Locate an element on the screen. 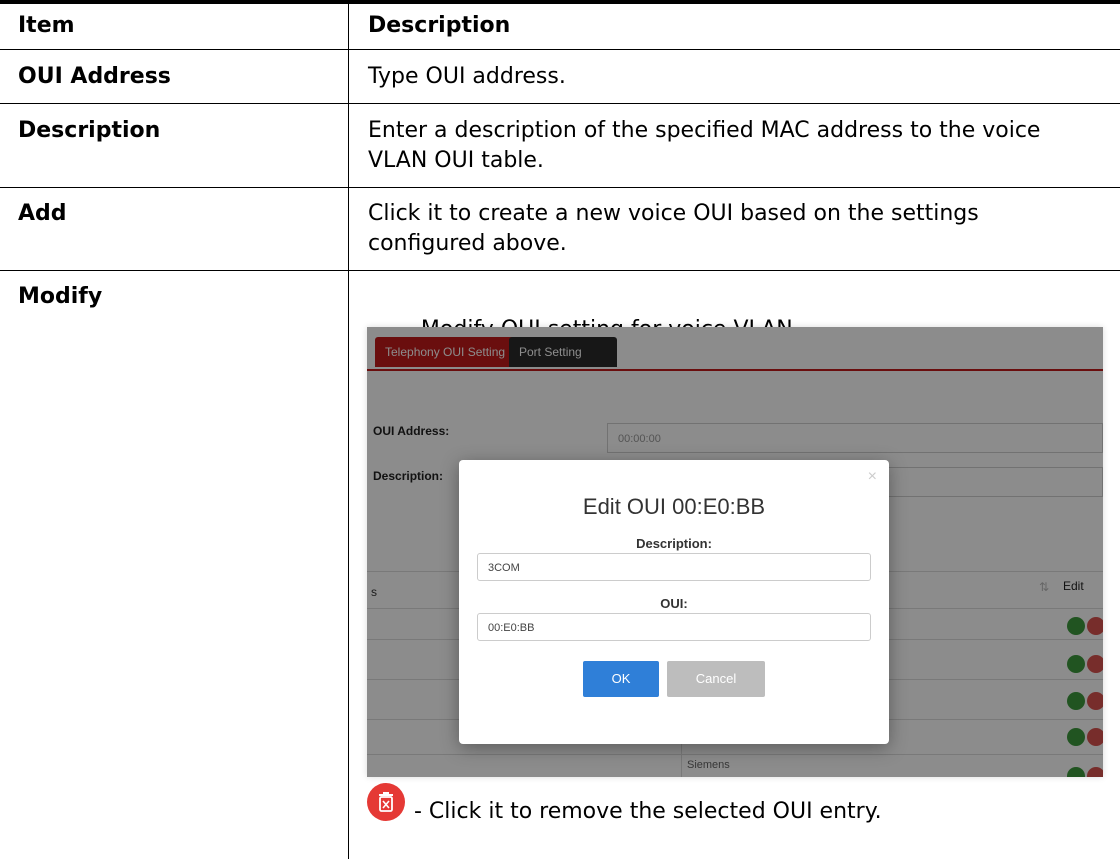 The image size is (1120, 859). modal-oui-label: OUI: is located at coordinates (674, 603).